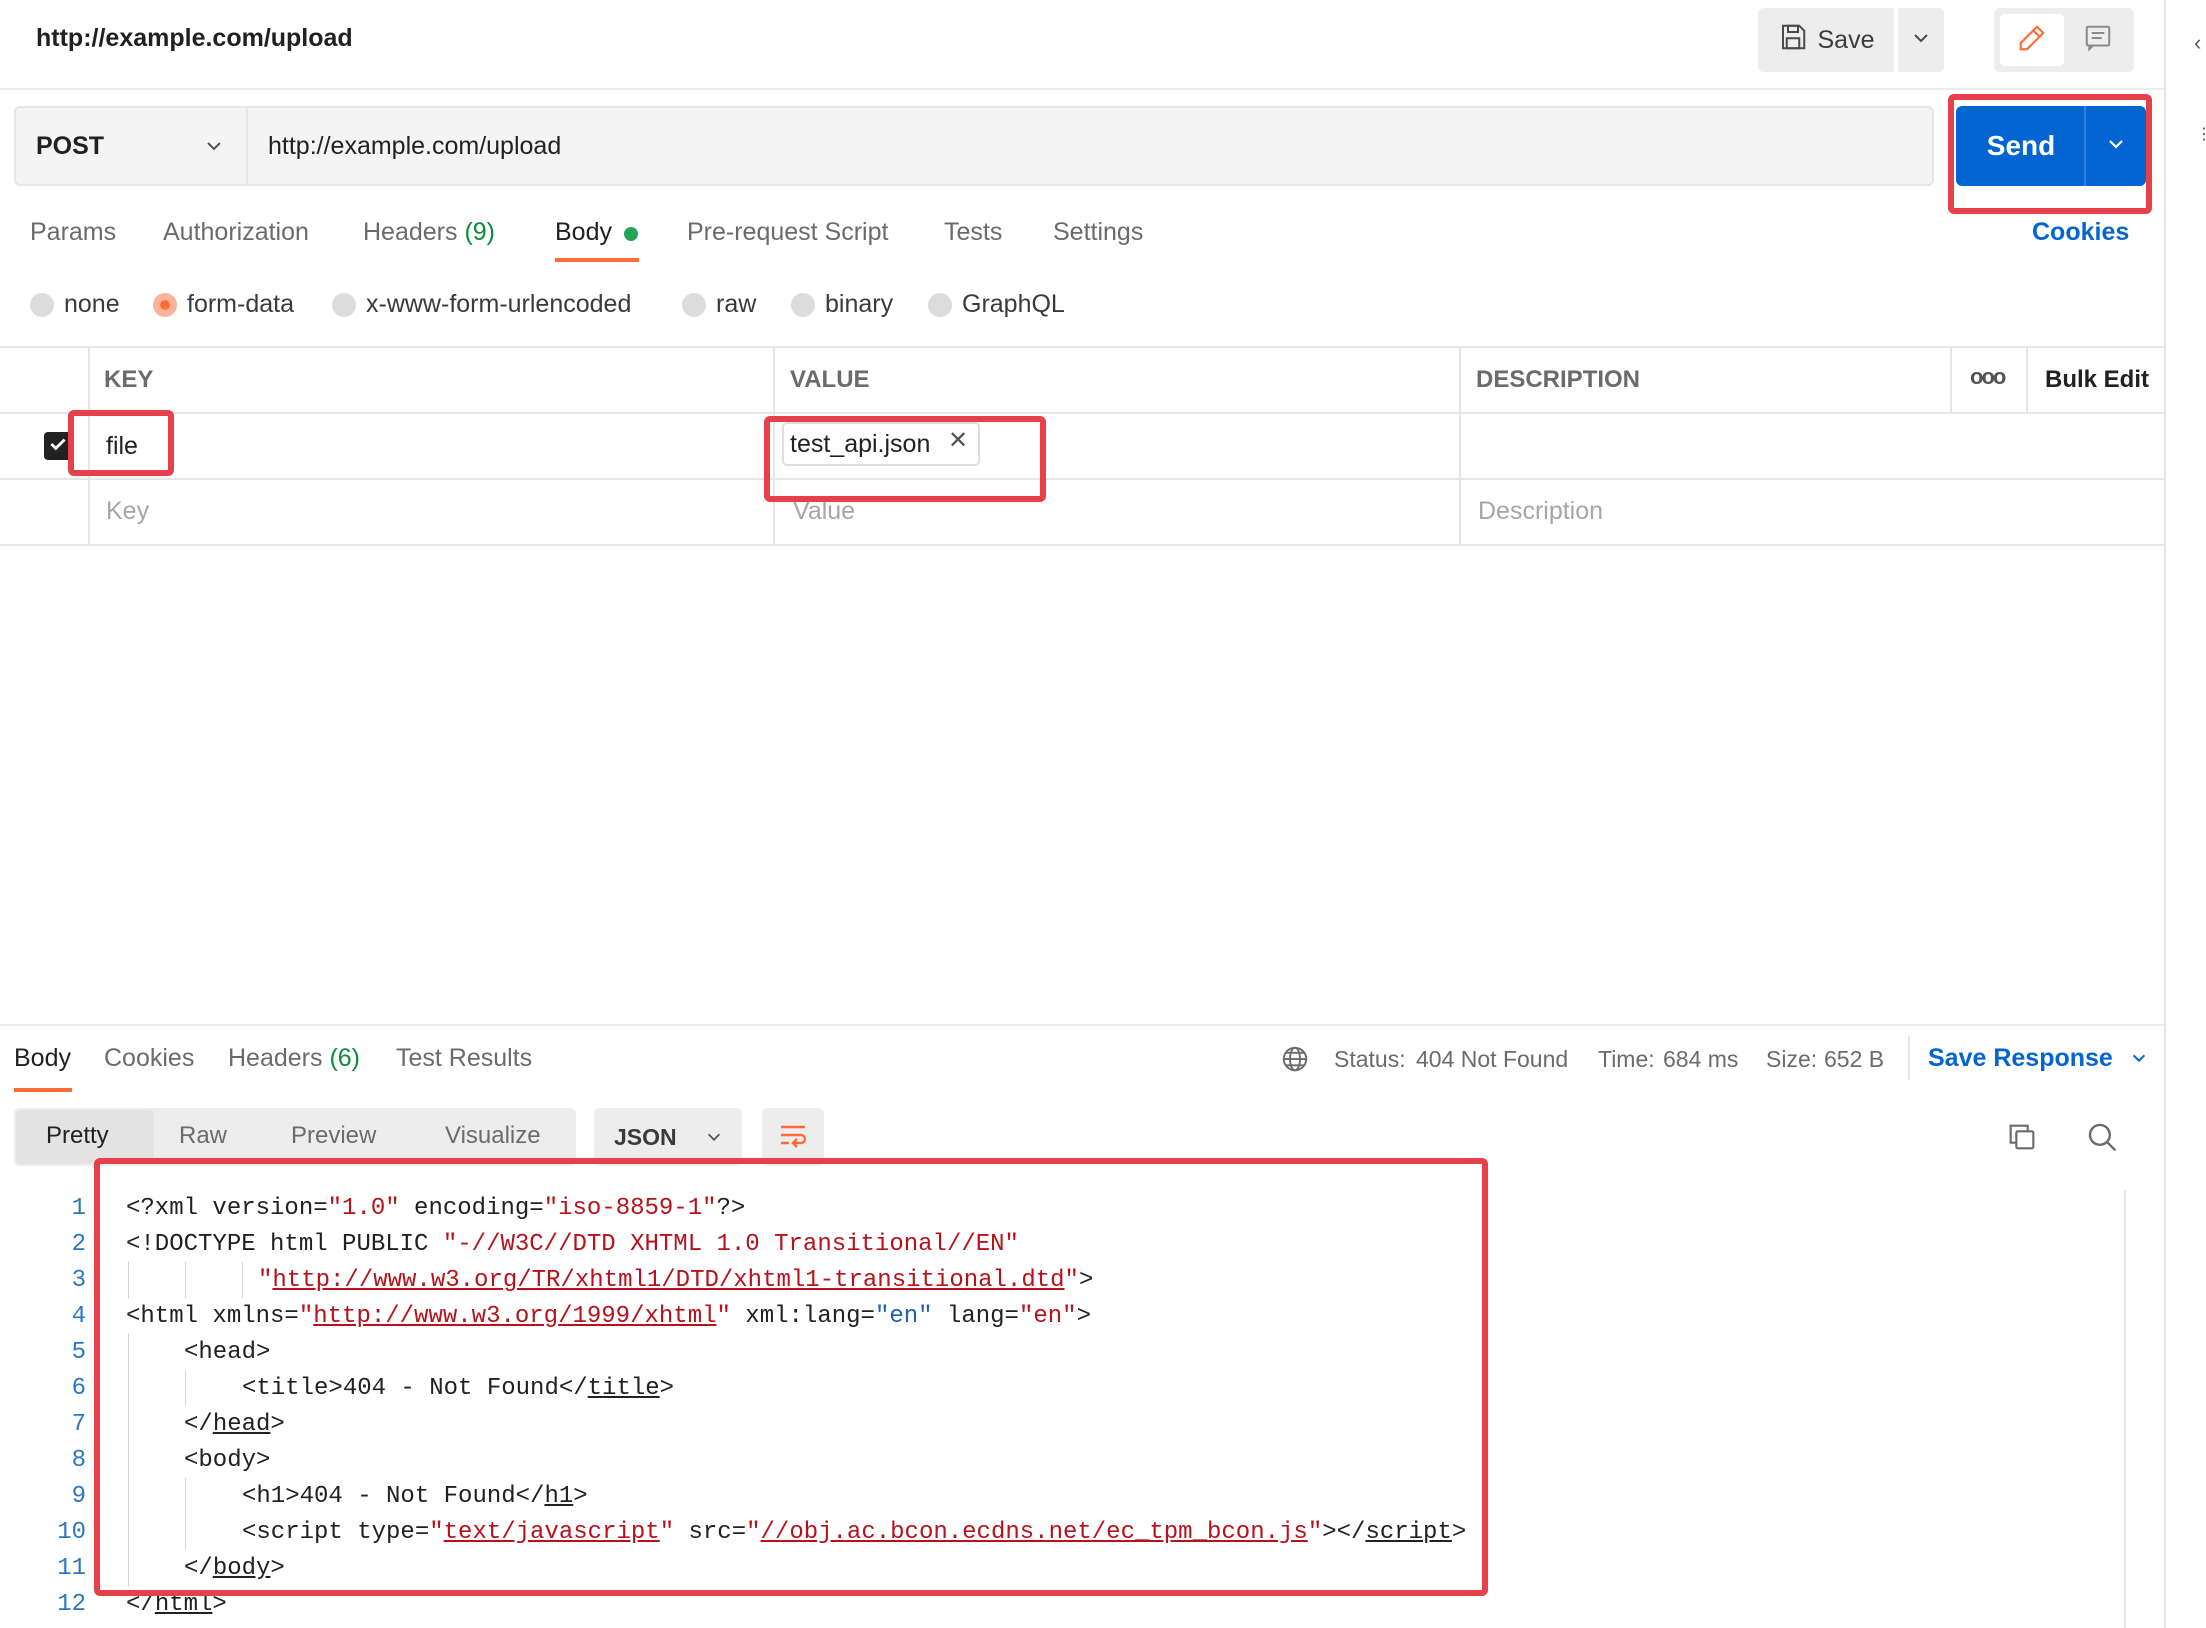 The image size is (2206, 1628). What do you see at coordinates (859, 304) in the screenshot?
I see `radio-binary-label: binary` at bounding box center [859, 304].